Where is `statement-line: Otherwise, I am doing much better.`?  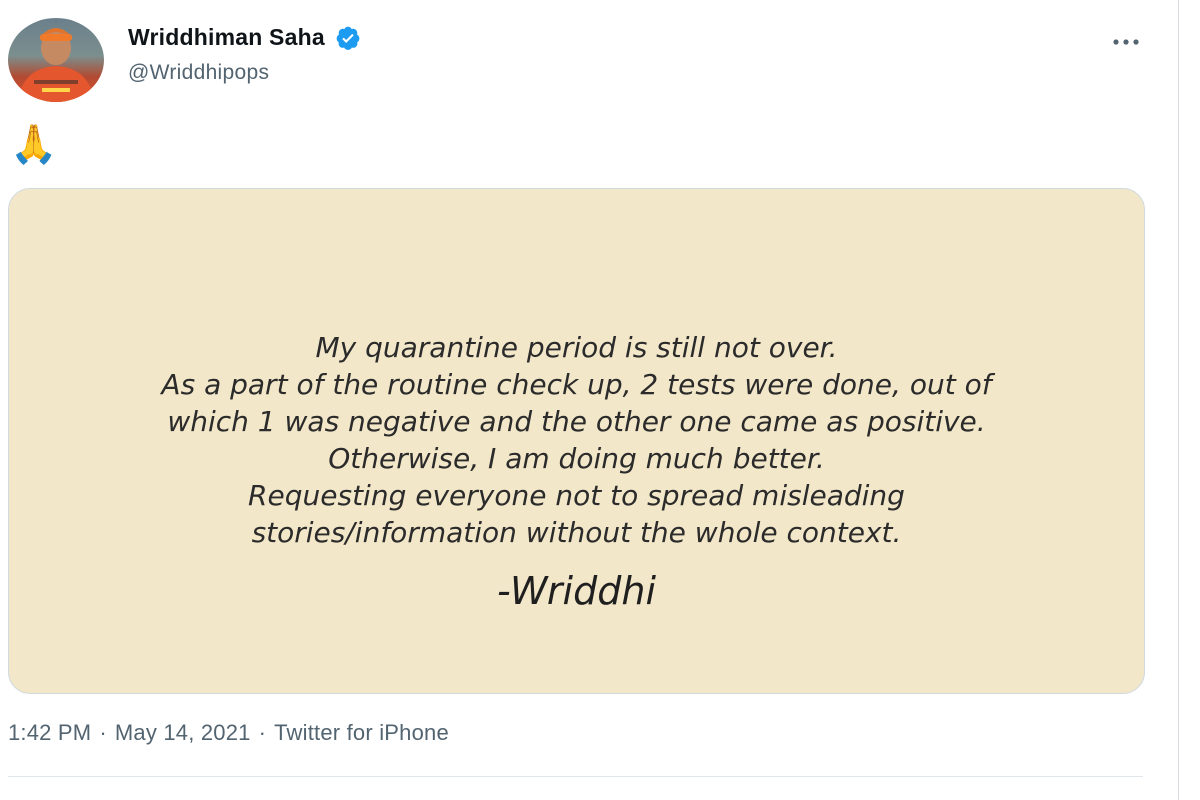
statement-line: Otherwise, I am doing much better. is located at coordinates (576, 458).